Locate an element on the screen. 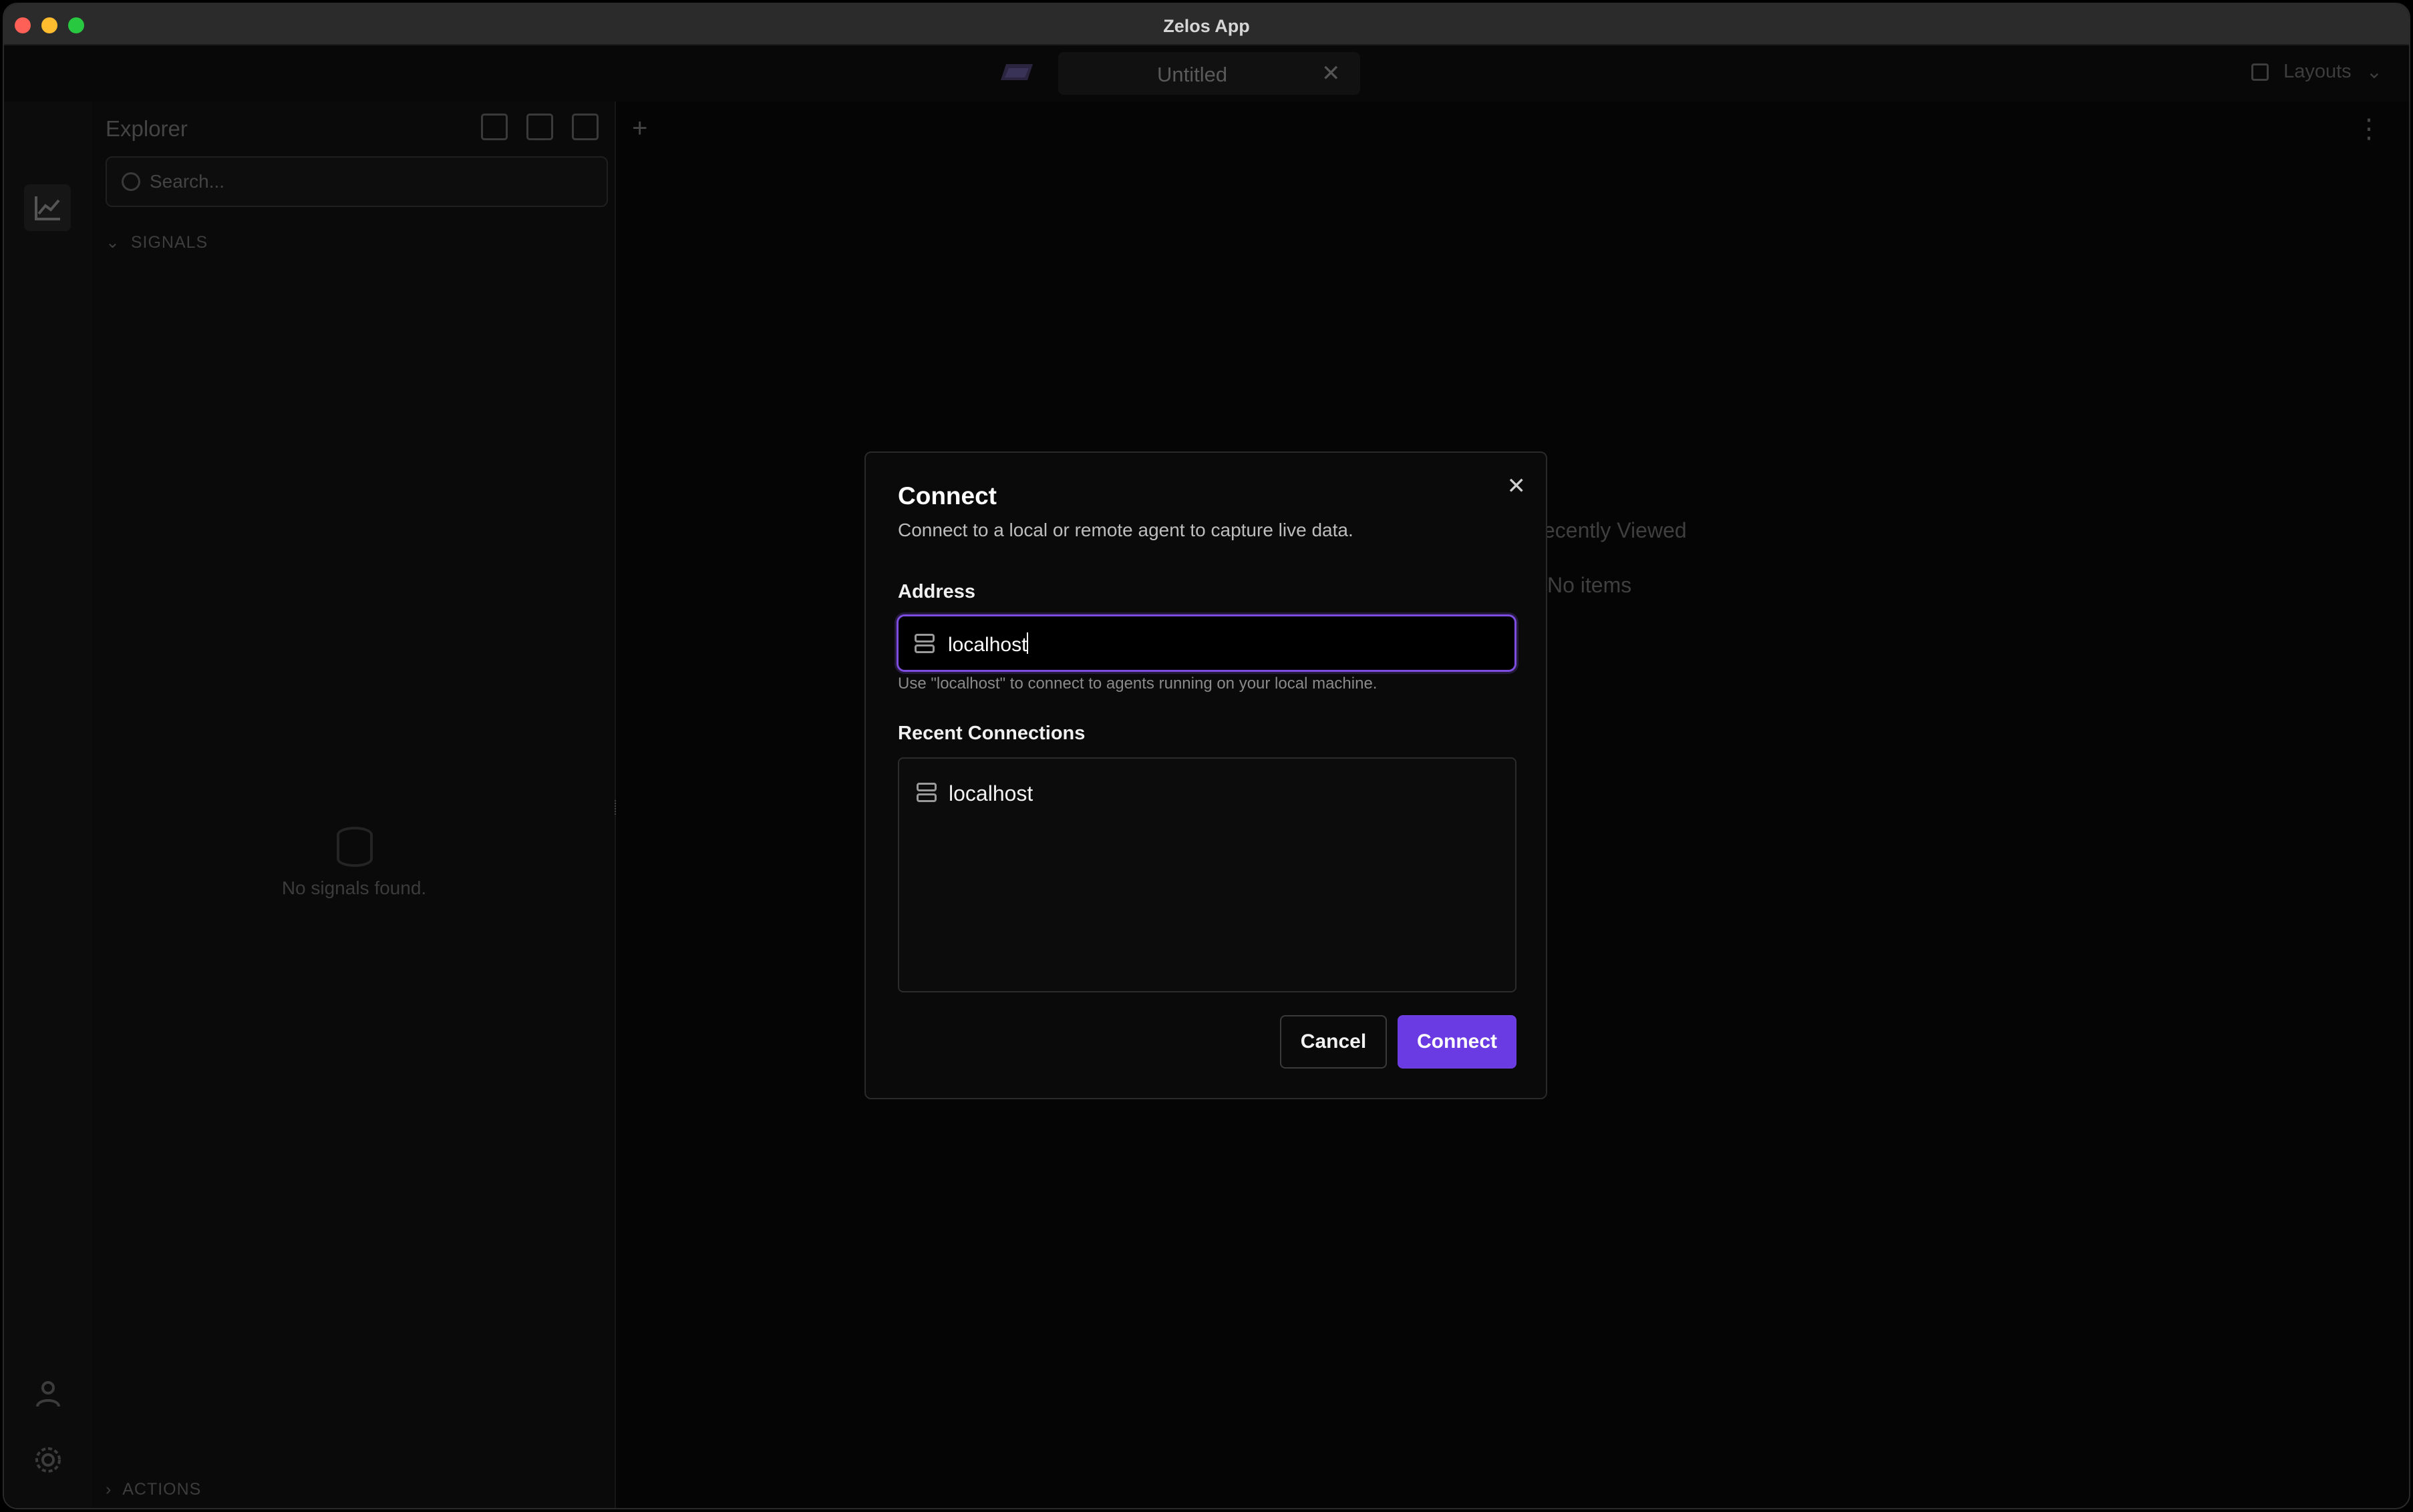  address-label: Address is located at coordinates (937, 591).